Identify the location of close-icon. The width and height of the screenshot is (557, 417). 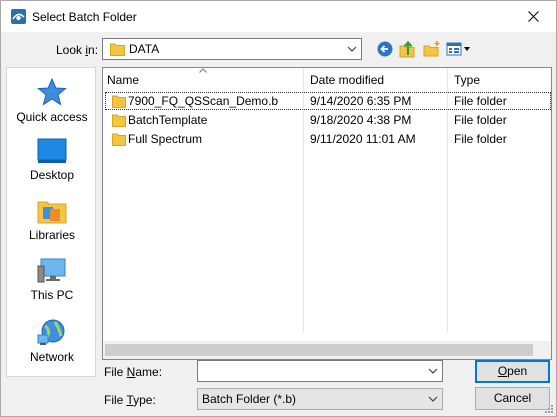
(533, 16).